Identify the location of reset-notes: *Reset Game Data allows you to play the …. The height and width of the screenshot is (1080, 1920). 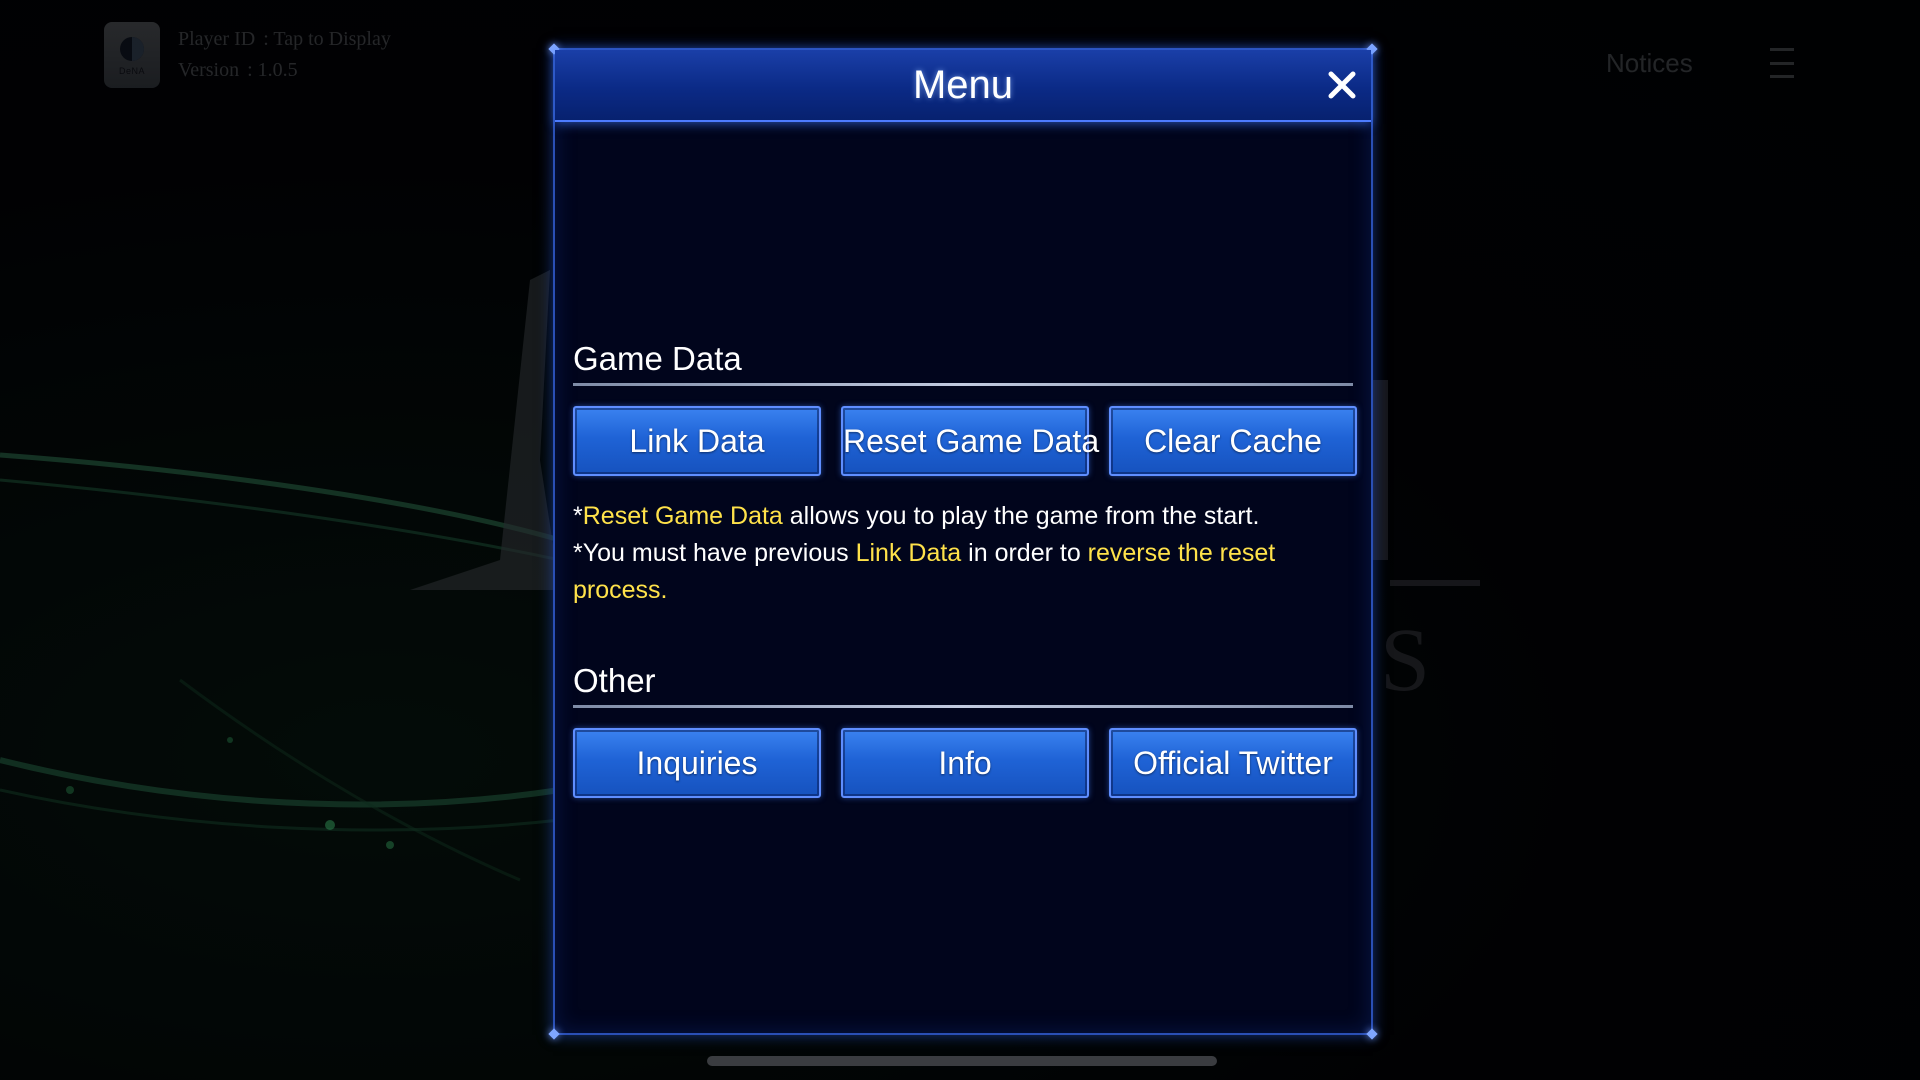
(963, 553).